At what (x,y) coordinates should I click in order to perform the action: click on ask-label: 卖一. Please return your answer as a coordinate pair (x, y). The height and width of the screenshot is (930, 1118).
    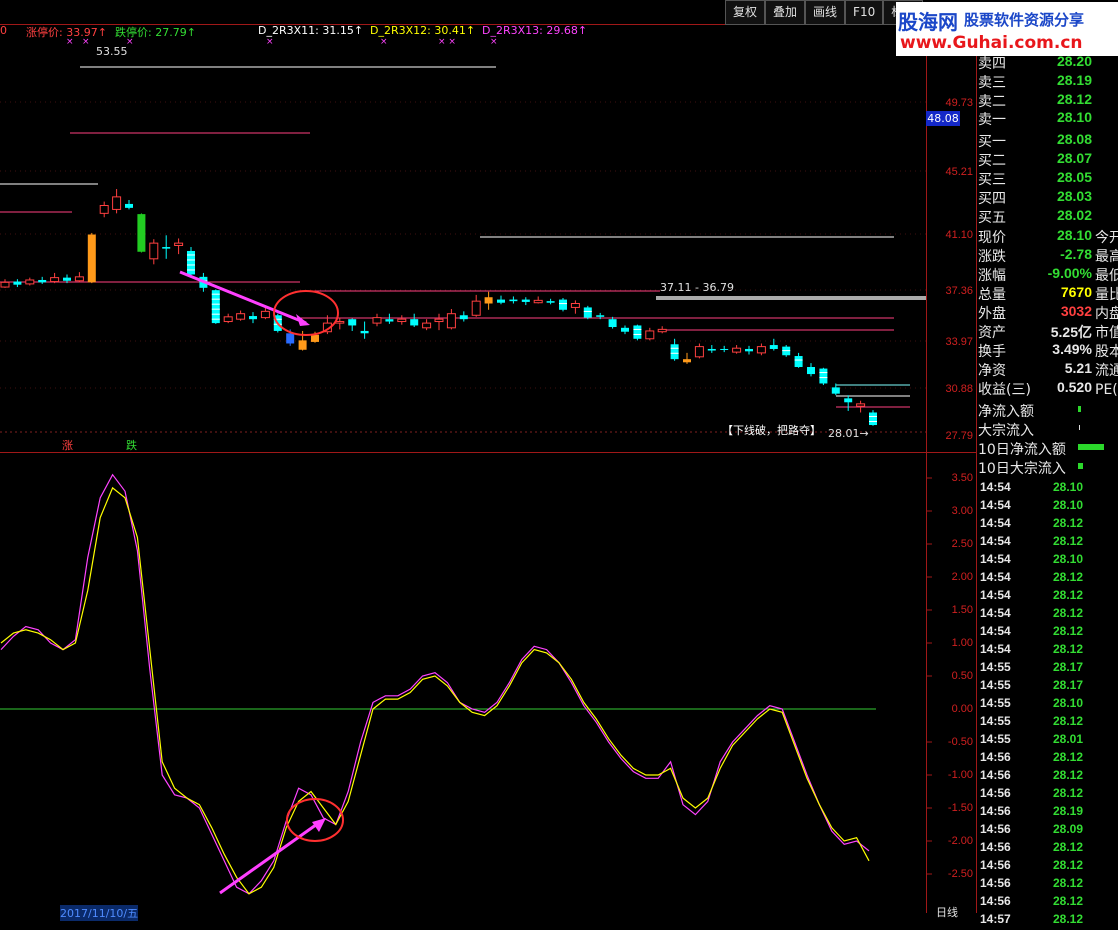
    Looking at the image, I should click on (992, 120).